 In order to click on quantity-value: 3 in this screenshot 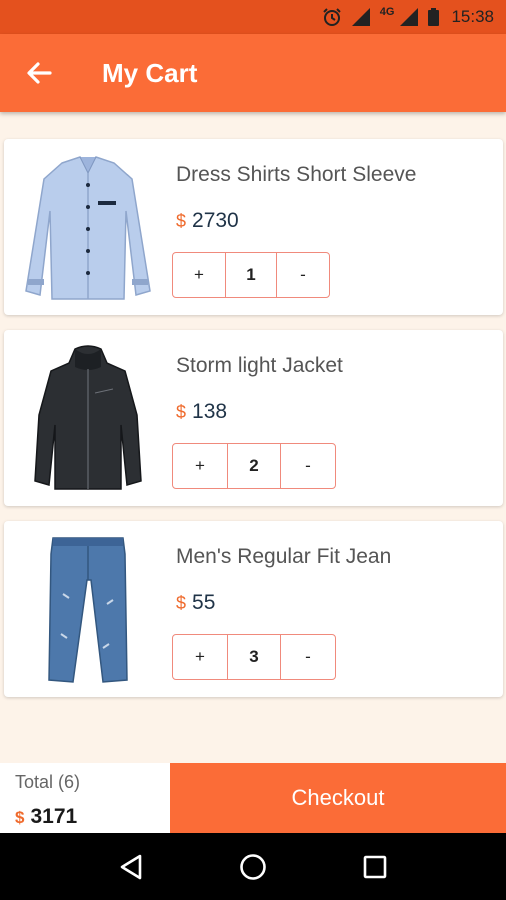, I will do `click(254, 657)`.